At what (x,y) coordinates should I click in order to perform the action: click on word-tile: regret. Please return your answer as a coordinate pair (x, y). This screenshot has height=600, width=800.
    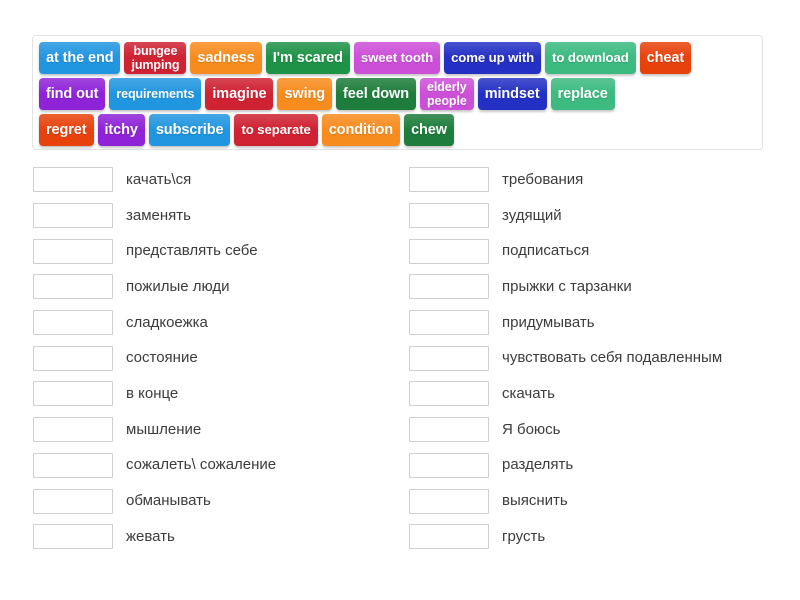
    Looking at the image, I should click on (66, 130).